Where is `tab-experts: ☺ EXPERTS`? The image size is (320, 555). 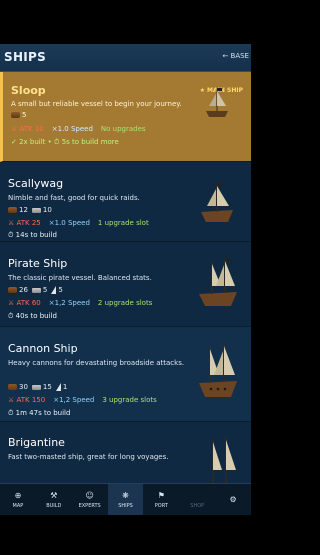 tab-experts: ☺ EXPERTS is located at coordinates (90, 499).